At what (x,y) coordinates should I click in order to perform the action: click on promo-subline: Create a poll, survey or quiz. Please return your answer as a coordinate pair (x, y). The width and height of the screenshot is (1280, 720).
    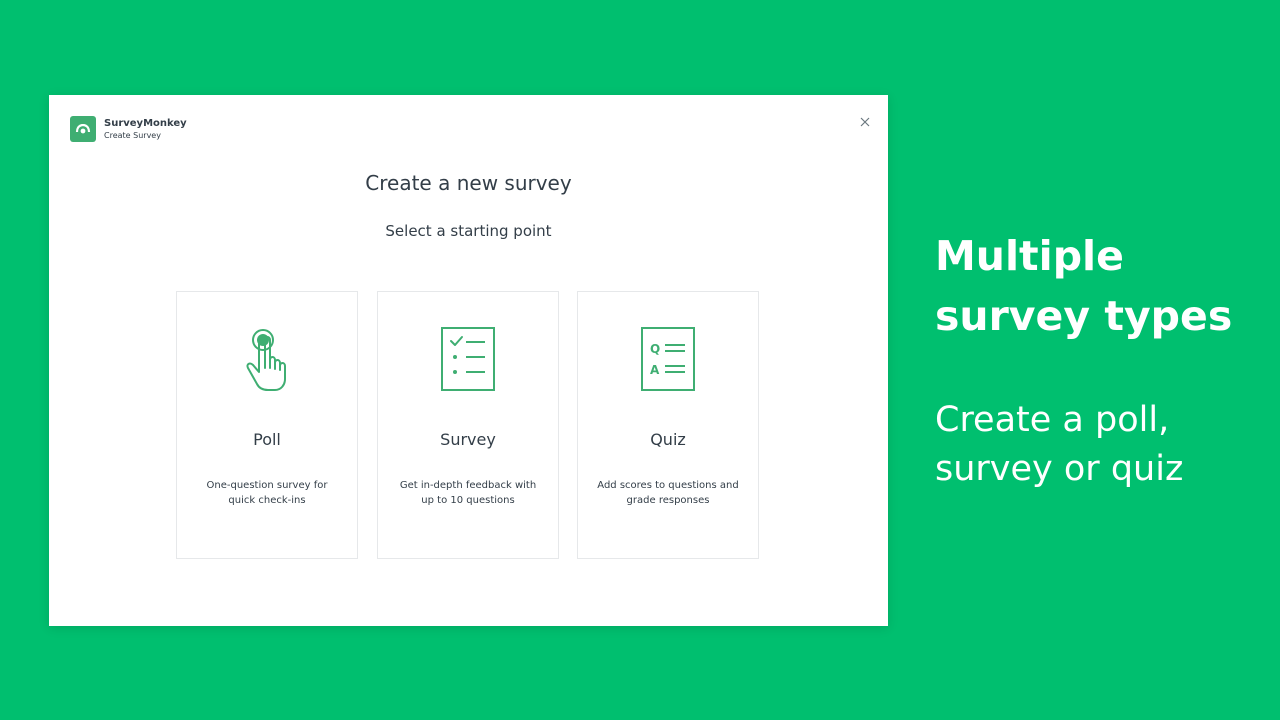
    Looking at the image, I should click on (1059, 444).